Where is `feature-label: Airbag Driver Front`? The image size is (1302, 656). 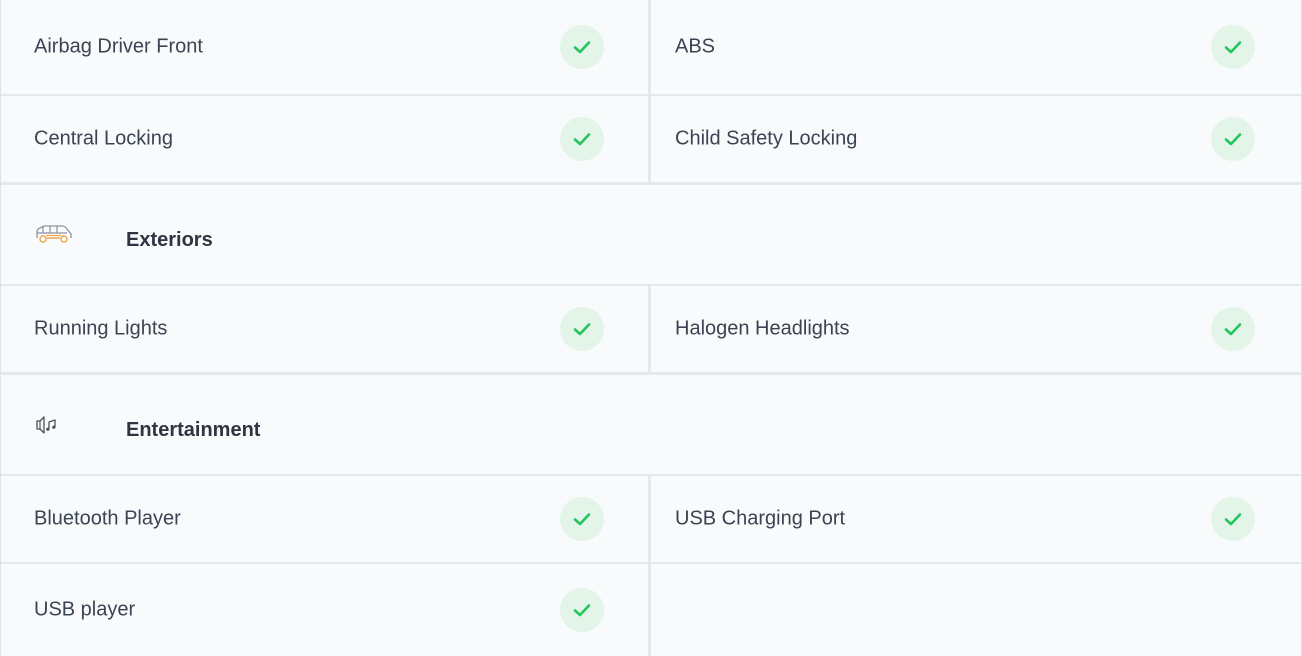
feature-label: Airbag Driver Front is located at coordinates (118, 46).